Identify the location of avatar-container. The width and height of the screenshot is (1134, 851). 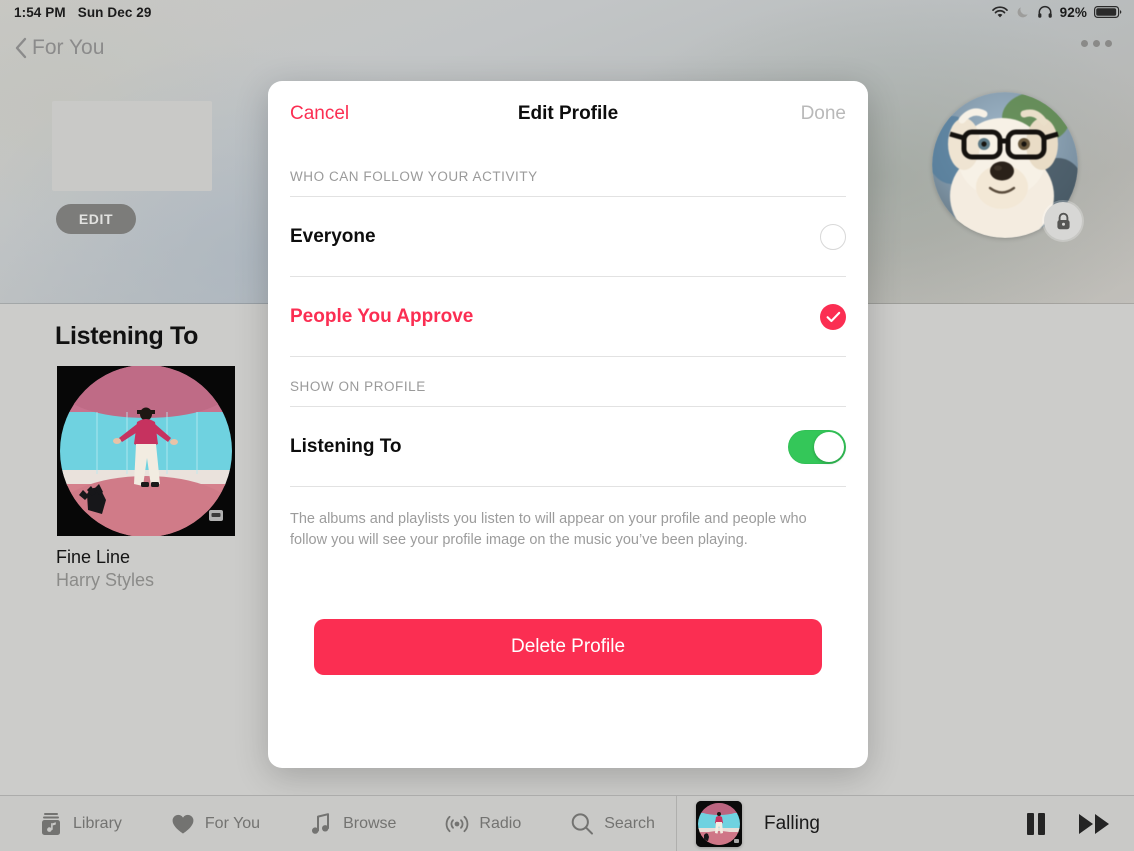
(1007, 166).